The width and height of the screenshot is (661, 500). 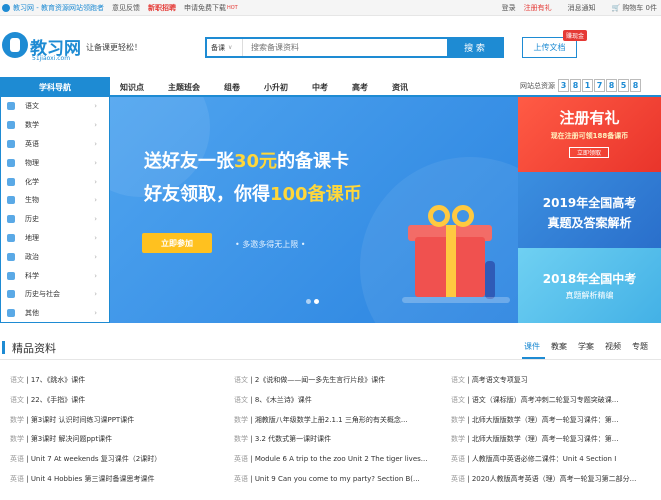 I want to click on download-app-link: 申请免费下载 HOT, so click(x=211, y=8).